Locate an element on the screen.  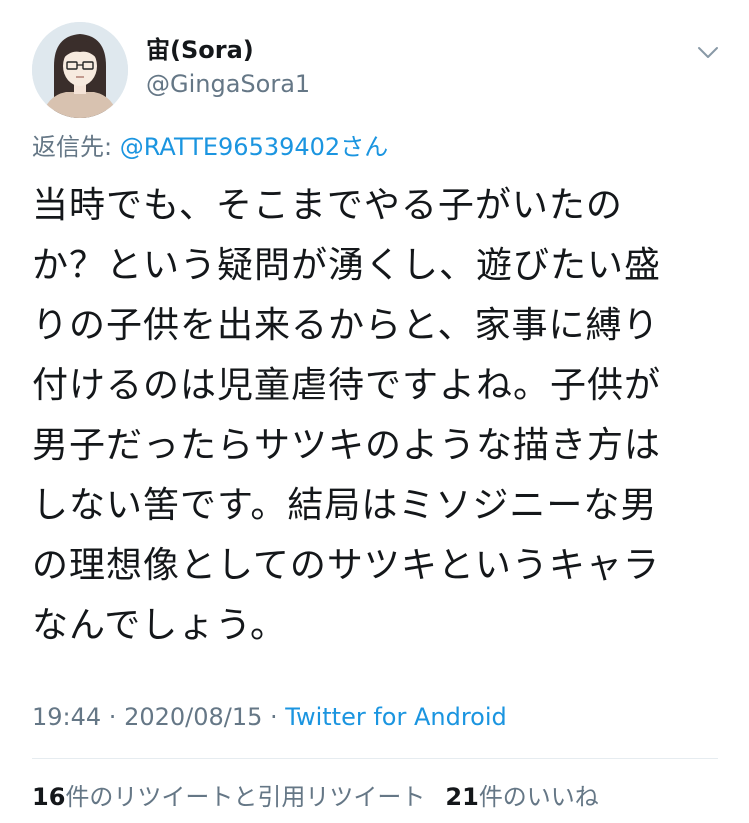
tweet-text-line: 付けるのは児童虐待ですよね。子供が is located at coordinates (347, 385).